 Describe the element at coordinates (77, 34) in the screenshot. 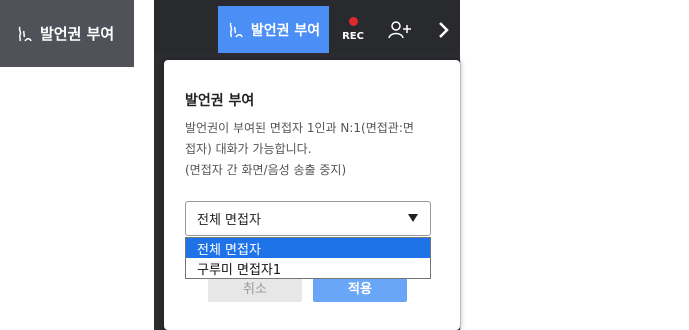

I see `chip-label: 발언권 부여` at that location.